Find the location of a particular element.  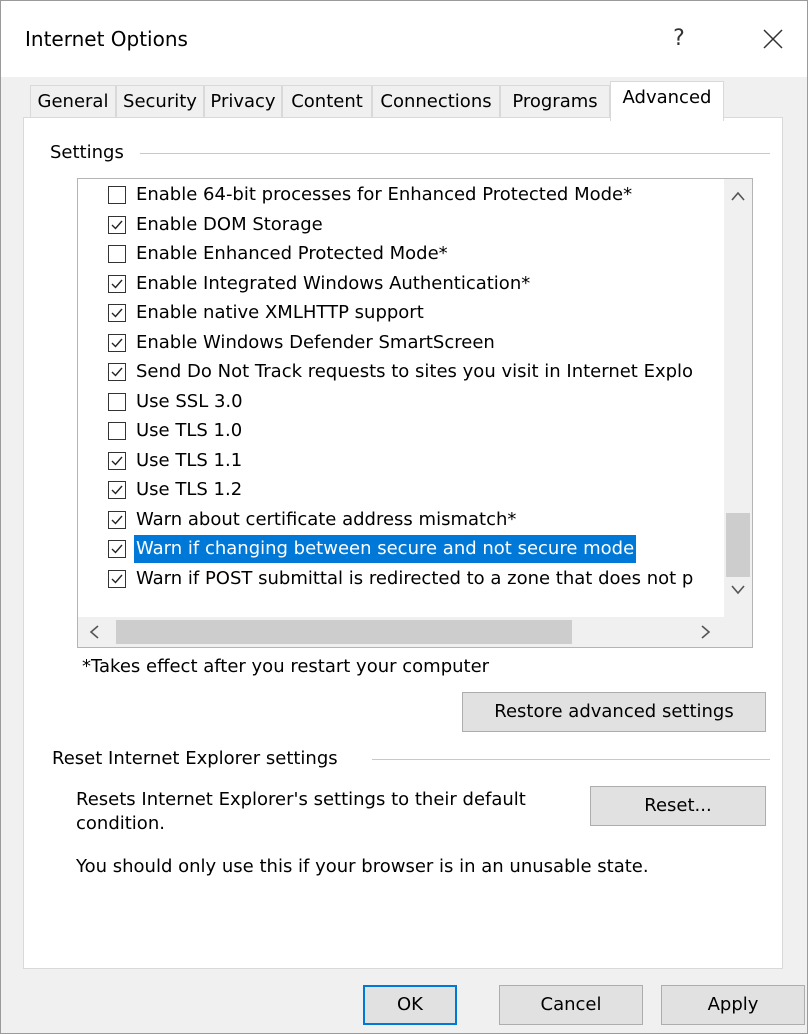

tab-advanced: Advanced is located at coordinates (667, 101).